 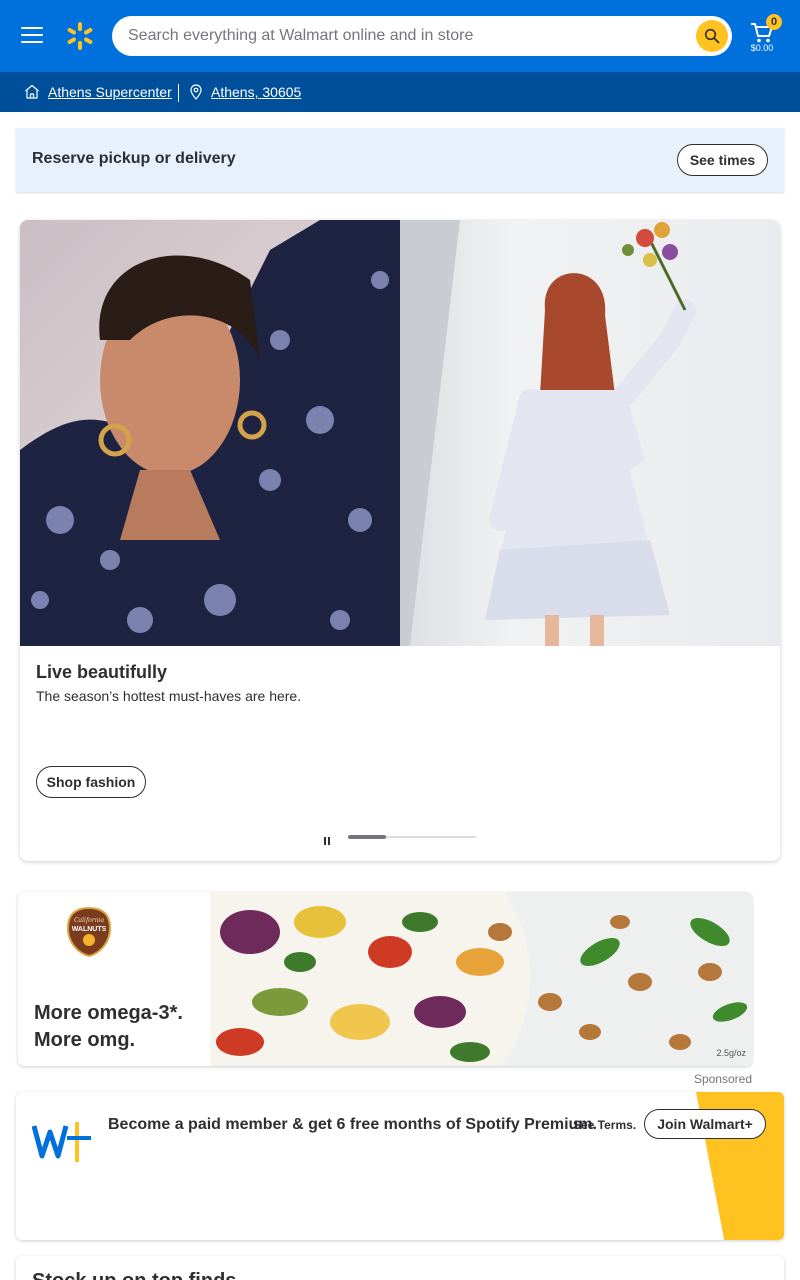 What do you see at coordinates (408, 36) in the screenshot?
I see `search-input` at bounding box center [408, 36].